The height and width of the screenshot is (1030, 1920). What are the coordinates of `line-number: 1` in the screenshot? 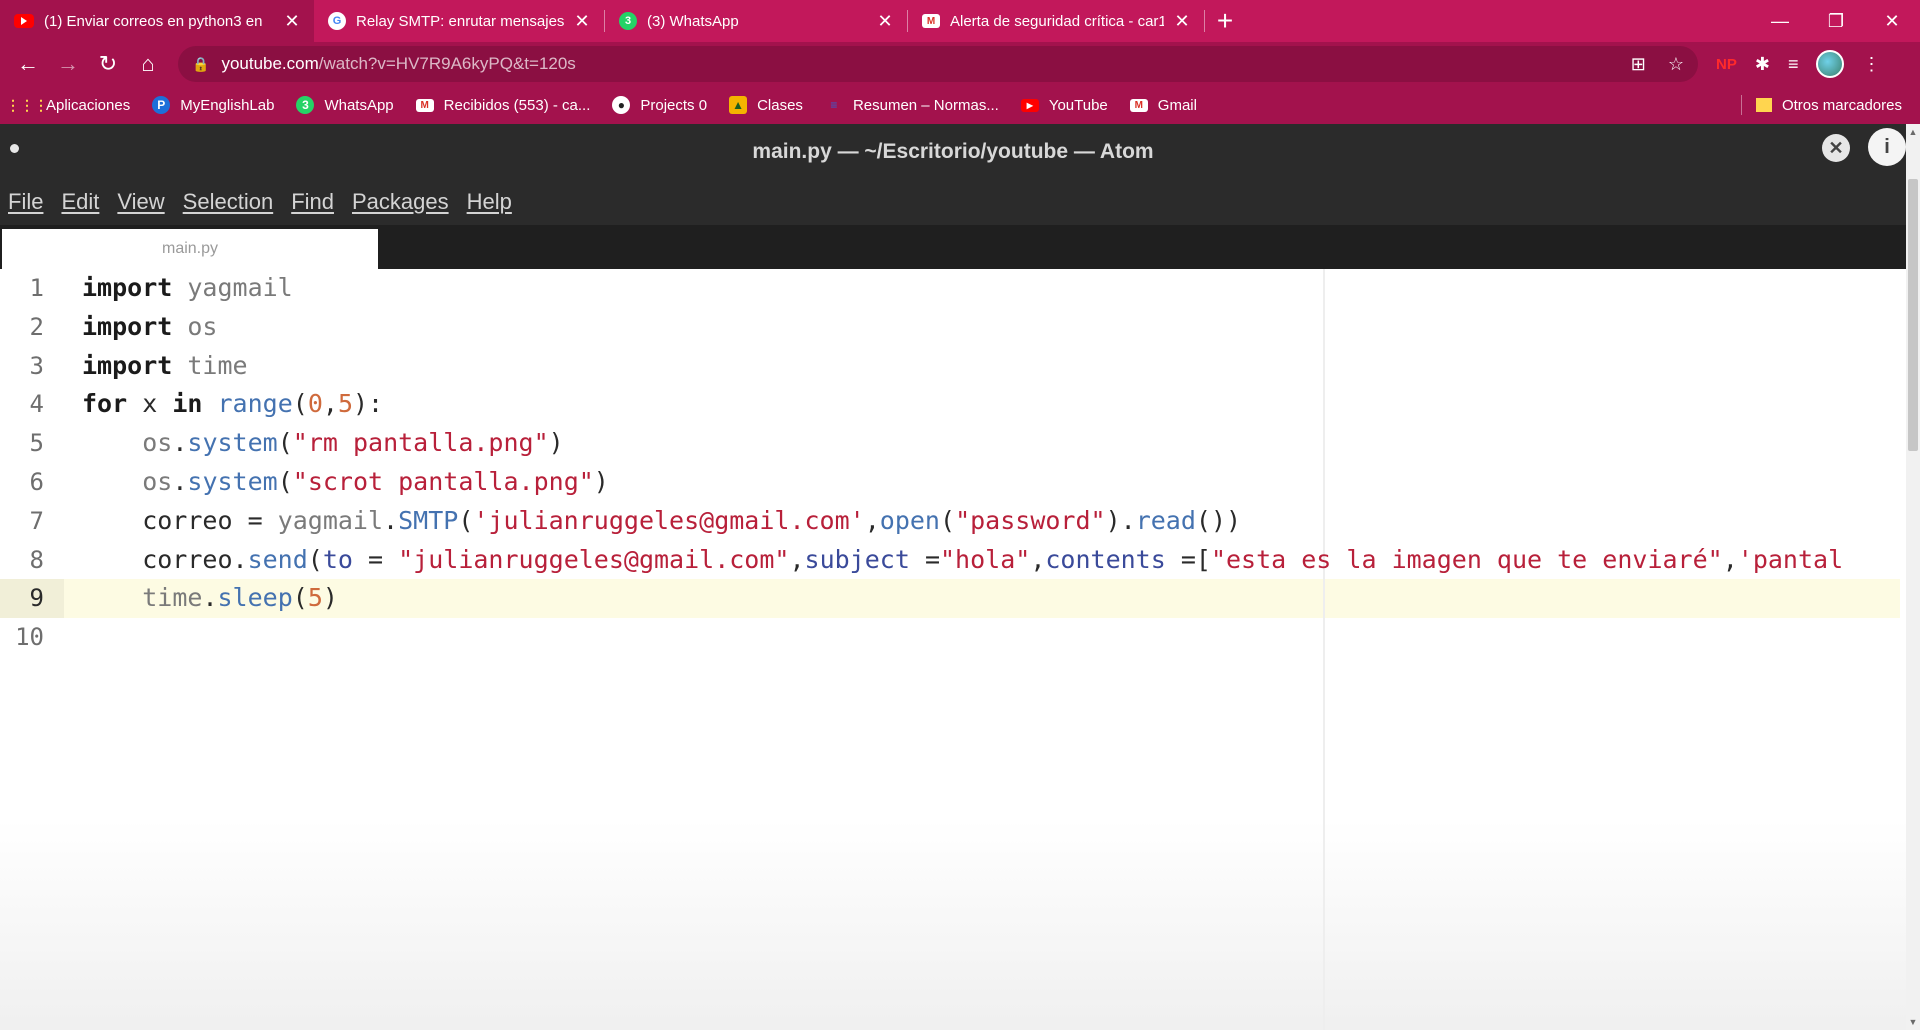 It's located at (36, 288).